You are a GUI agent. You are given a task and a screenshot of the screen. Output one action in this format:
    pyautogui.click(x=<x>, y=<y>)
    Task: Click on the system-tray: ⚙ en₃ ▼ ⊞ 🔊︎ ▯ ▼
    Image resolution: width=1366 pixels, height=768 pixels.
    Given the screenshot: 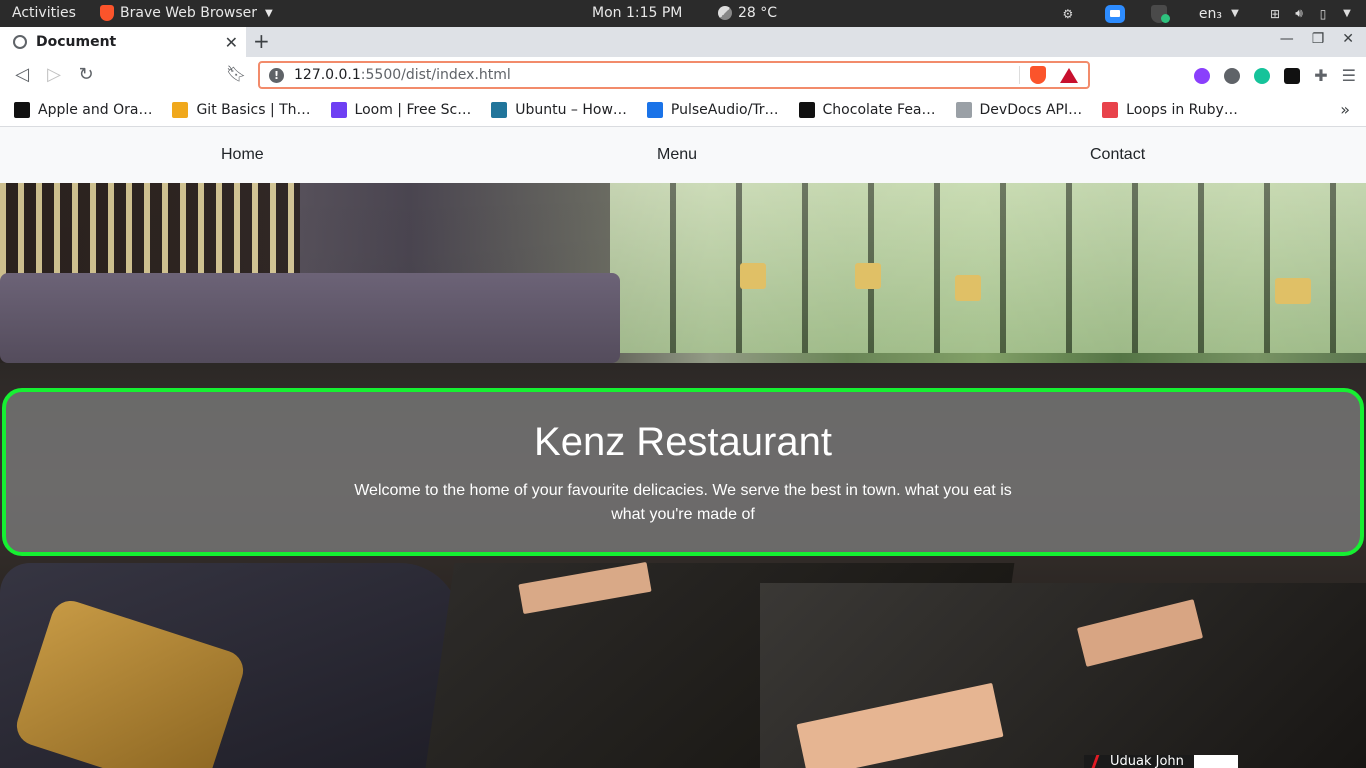 What is the action you would take?
    pyautogui.click(x=1212, y=13)
    